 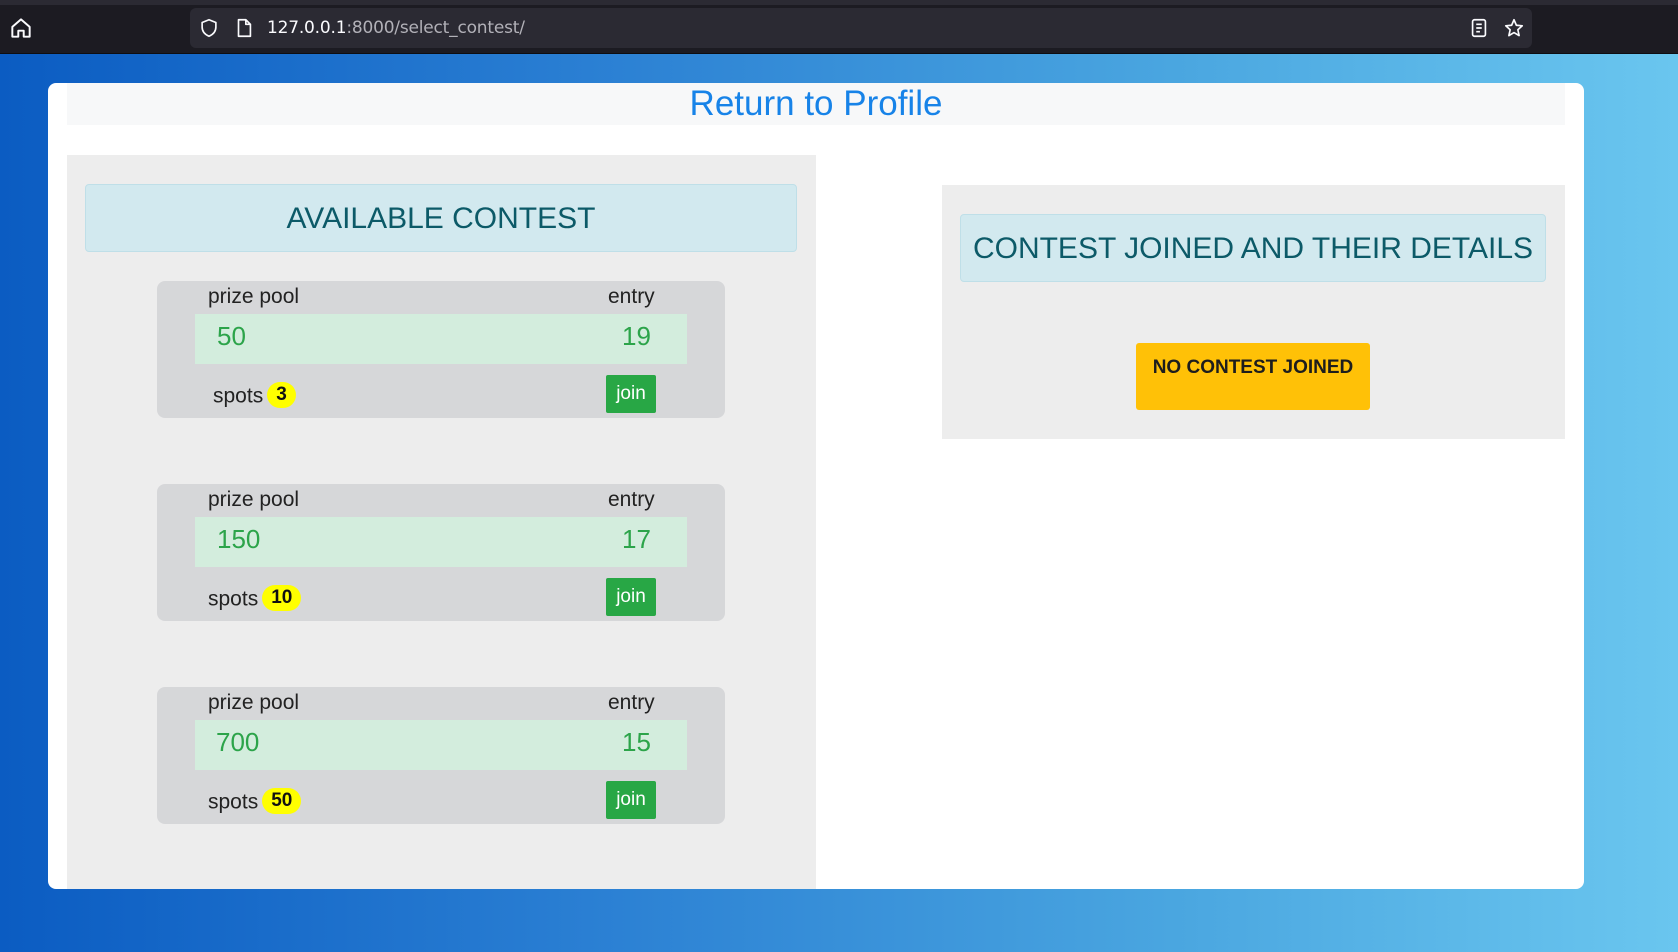 What do you see at coordinates (839, 2) in the screenshot?
I see `tab-strip` at bounding box center [839, 2].